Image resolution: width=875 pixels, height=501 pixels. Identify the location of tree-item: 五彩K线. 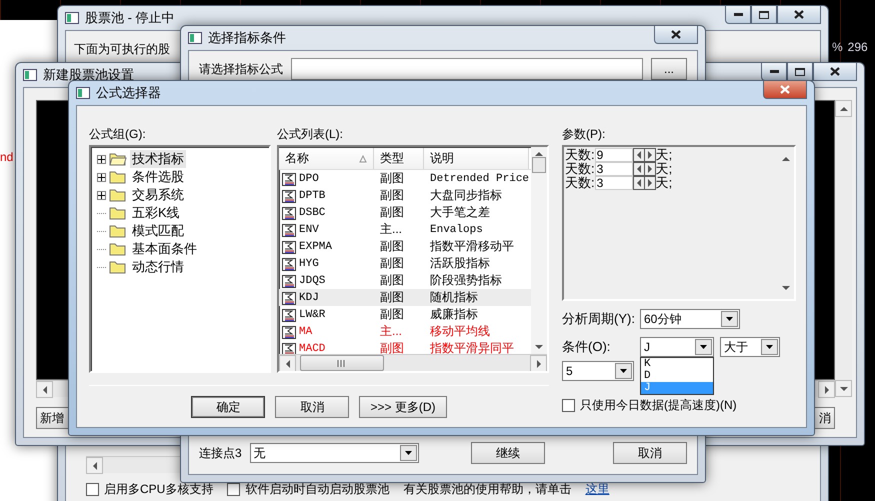
(156, 213).